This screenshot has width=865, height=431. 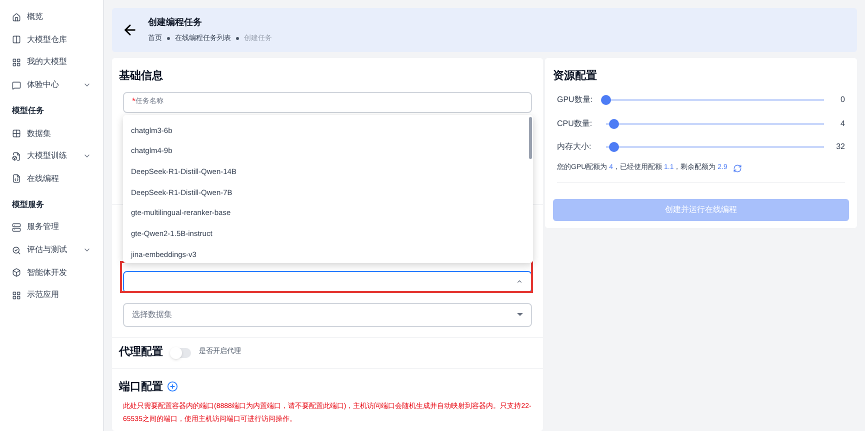 I want to click on sidebar-item: 服务管理, so click(x=51, y=227).